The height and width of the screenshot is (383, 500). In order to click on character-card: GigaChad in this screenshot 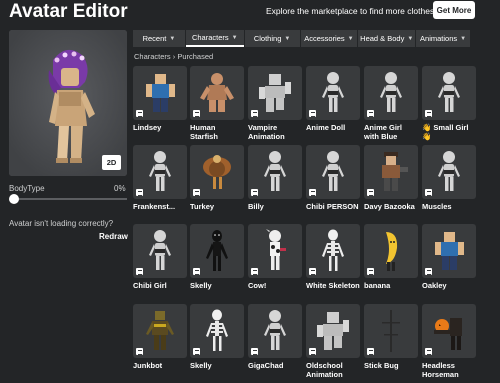, I will do `click(275, 337)`.